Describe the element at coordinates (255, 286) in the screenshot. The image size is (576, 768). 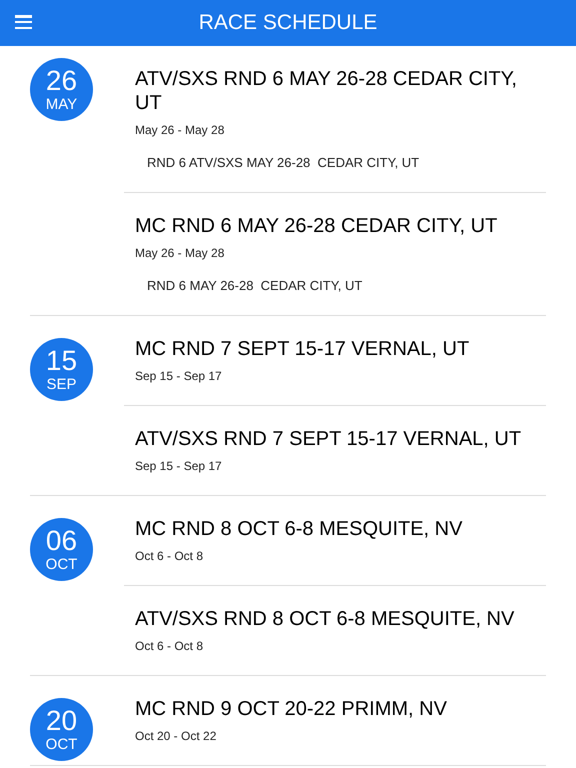
I see `event-description: RND 6 MAY 26-28 CEDAR CITY, UT` at that location.